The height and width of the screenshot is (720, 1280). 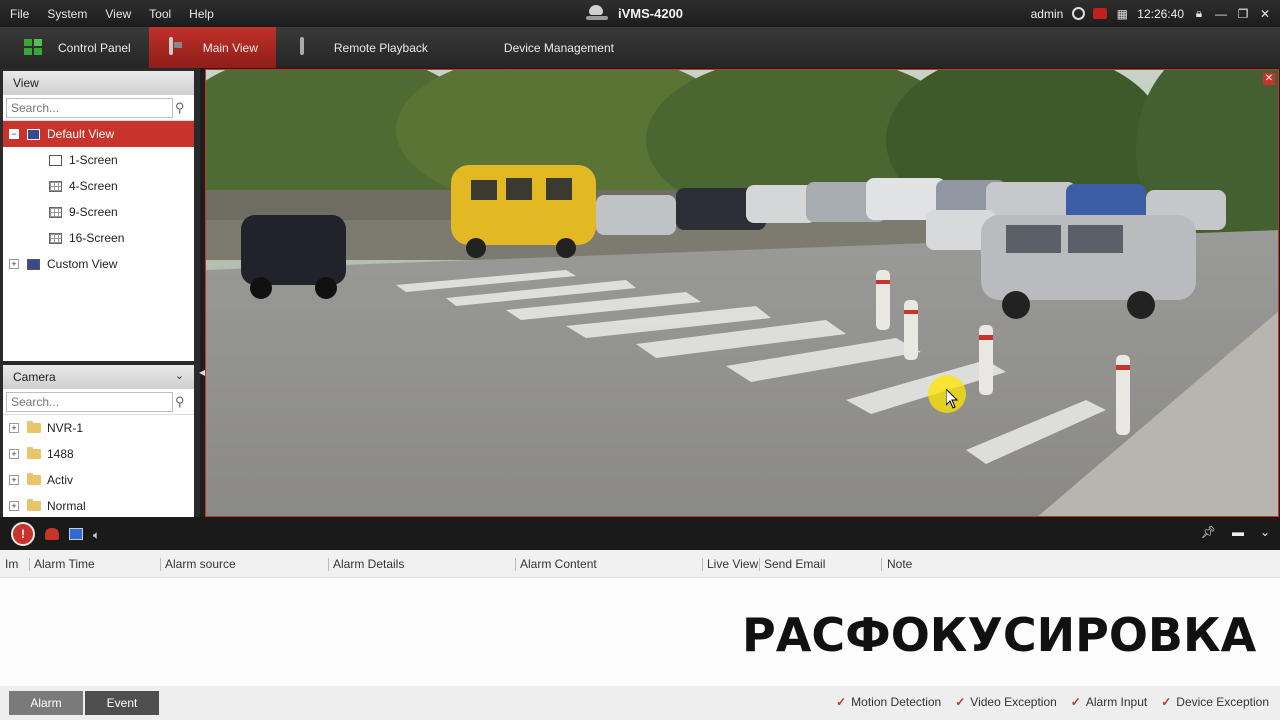 What do you see at coordinates (98, 428) in the screenshot?
I see `camera-group: + NVR-1` at bounding box center [98, 428].